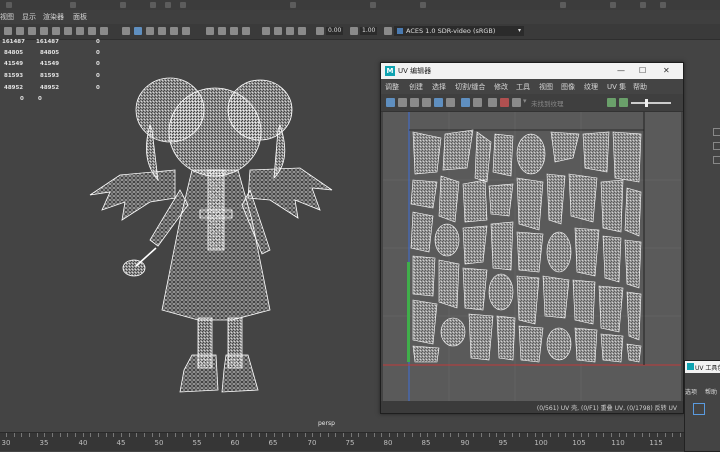 Image resolution: width=720 pixels, height=452 pixels. I want to click on checker-icon, so click(492, 102).